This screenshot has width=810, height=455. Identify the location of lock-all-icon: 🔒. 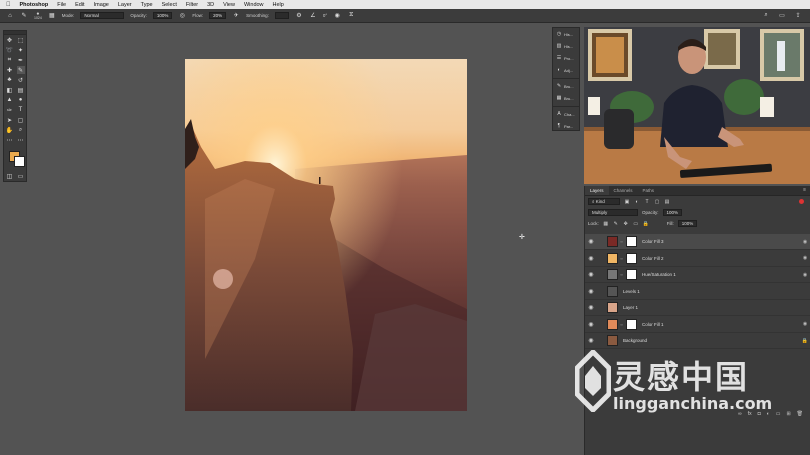
(646, 224).